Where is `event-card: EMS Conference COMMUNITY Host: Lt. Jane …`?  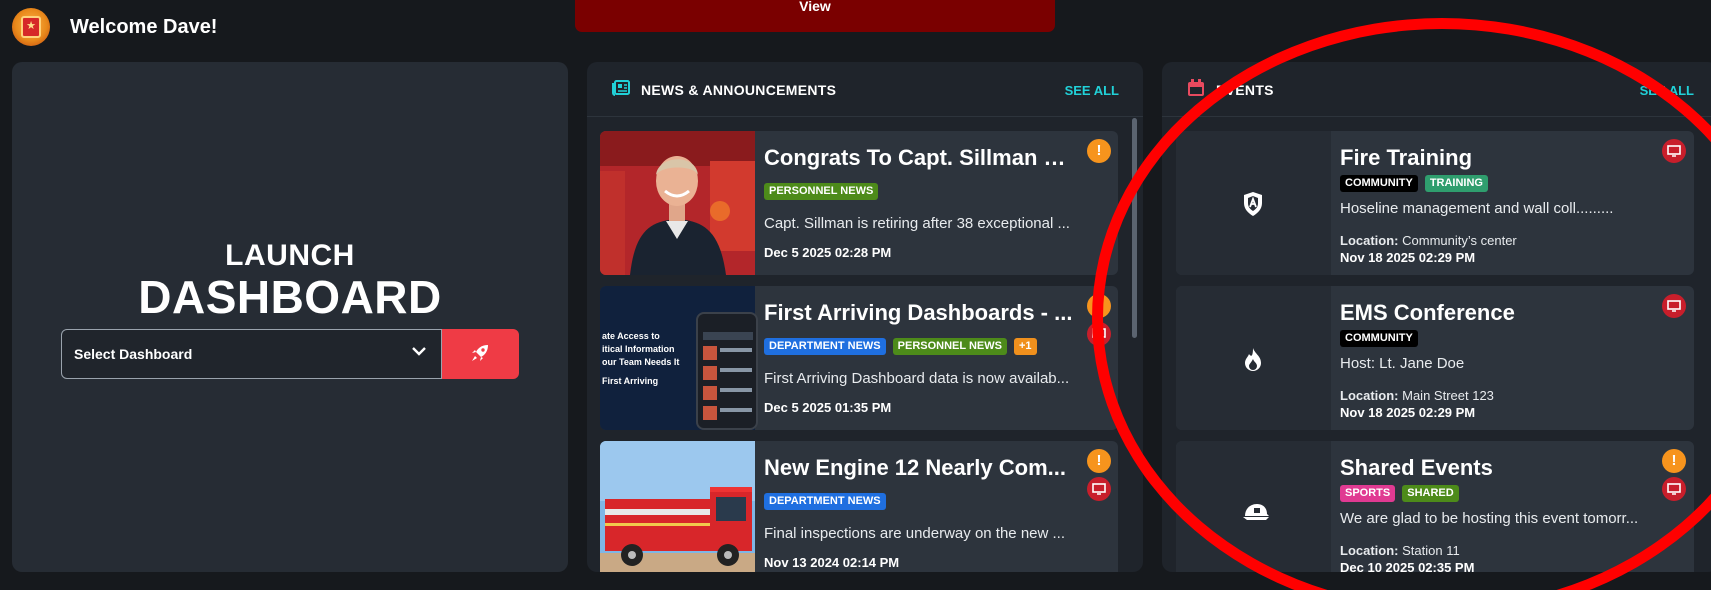 event-card: EMS Conference COMMUNITY Host: Lt. Jane … is located at coordinates (1435, 358).